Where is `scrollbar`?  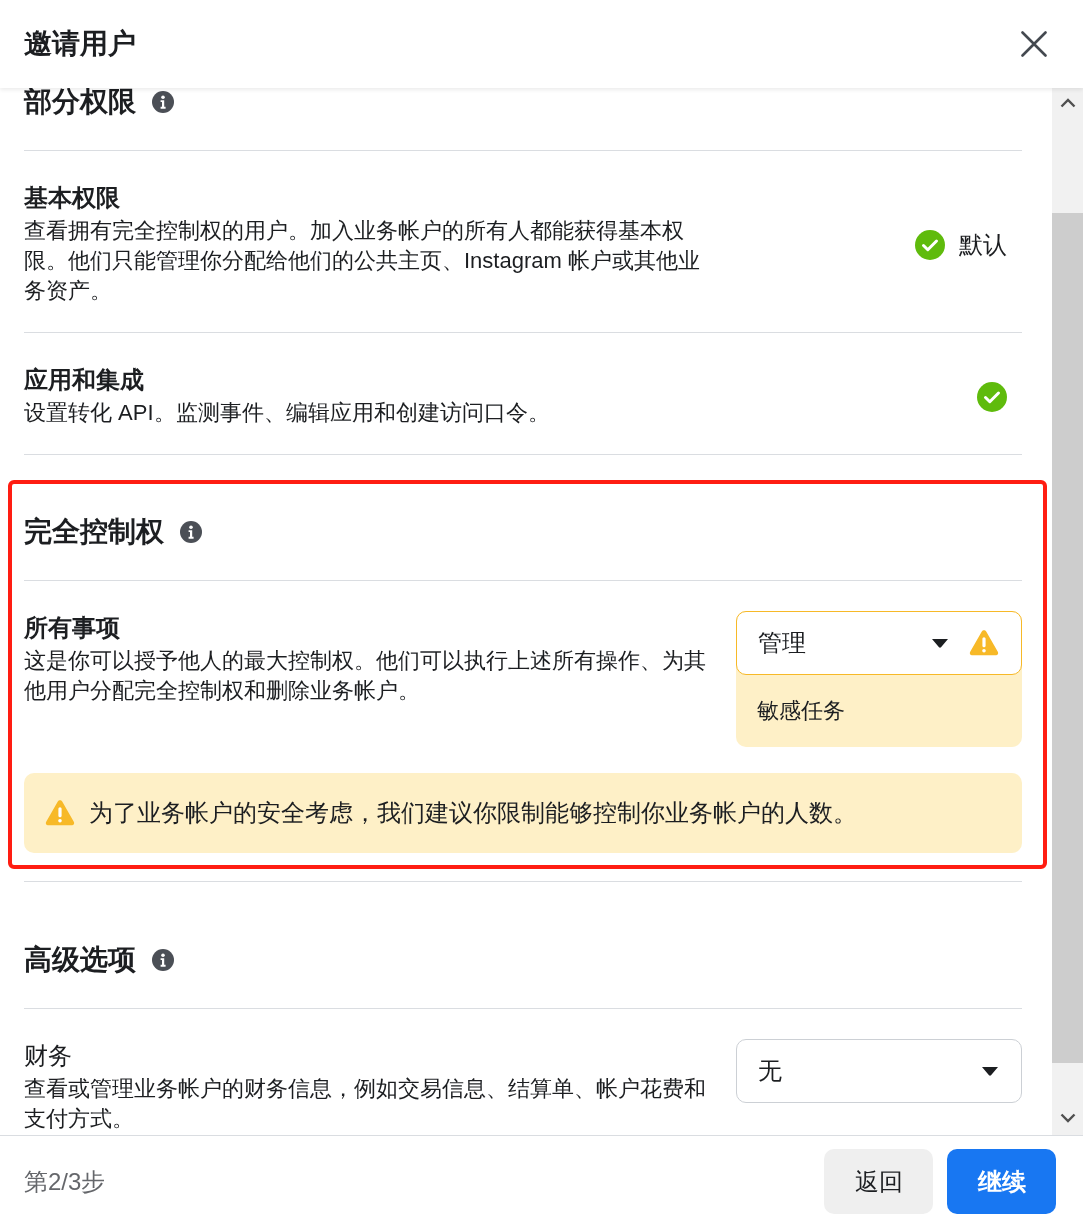
scrollbar is located at coordinates (1067, 611).